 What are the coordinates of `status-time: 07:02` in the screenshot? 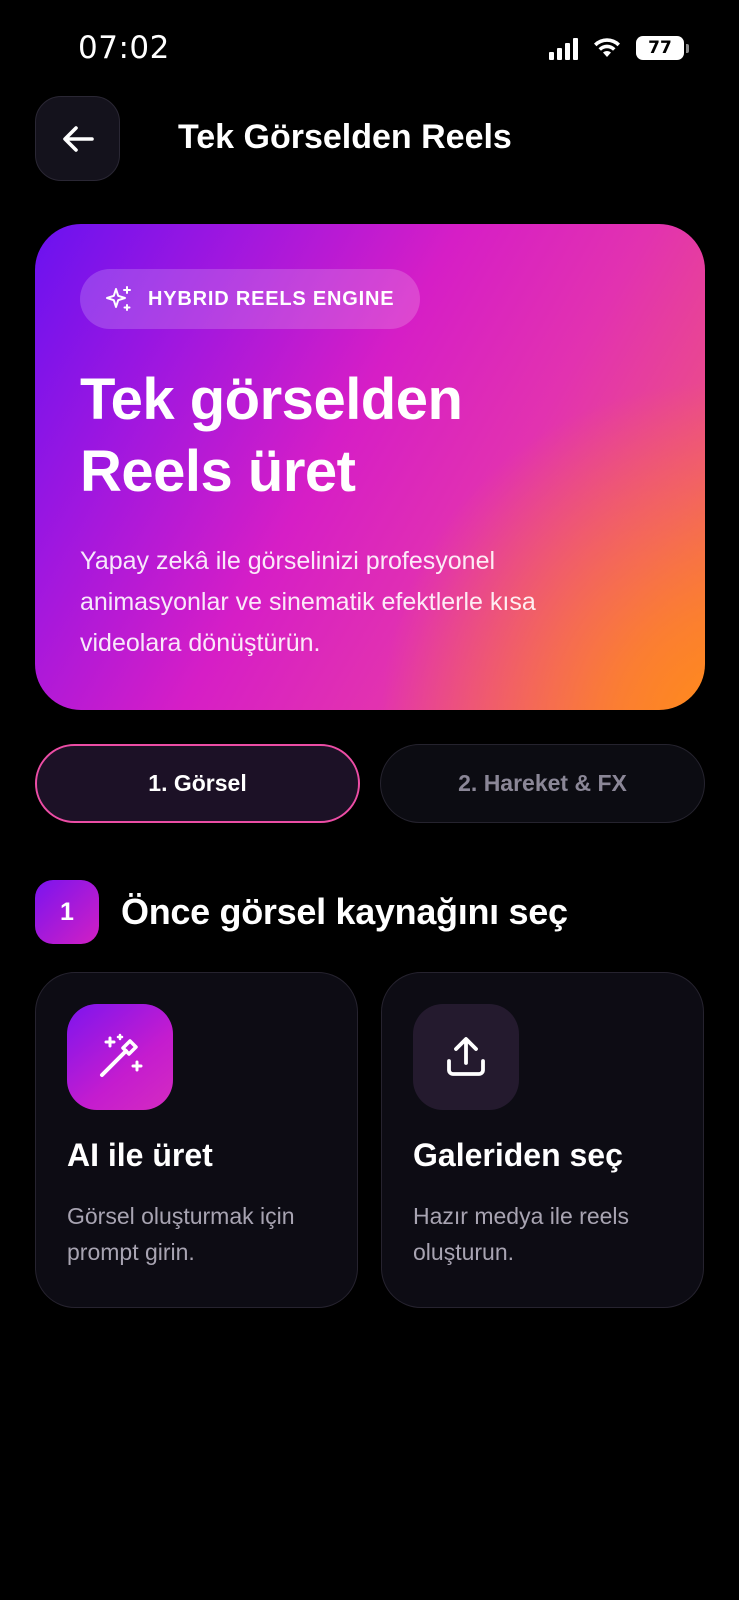 It's located at (124, 48).